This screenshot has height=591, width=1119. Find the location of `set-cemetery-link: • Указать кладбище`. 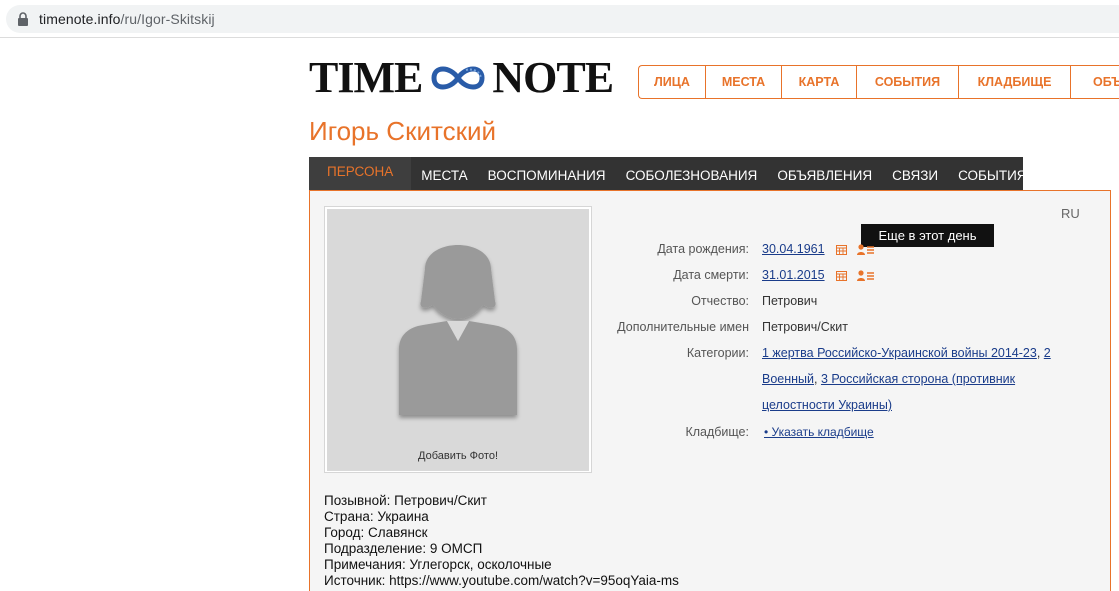

set-cemetery-link: • Указать кладбище is located at coordinates (819, 432).